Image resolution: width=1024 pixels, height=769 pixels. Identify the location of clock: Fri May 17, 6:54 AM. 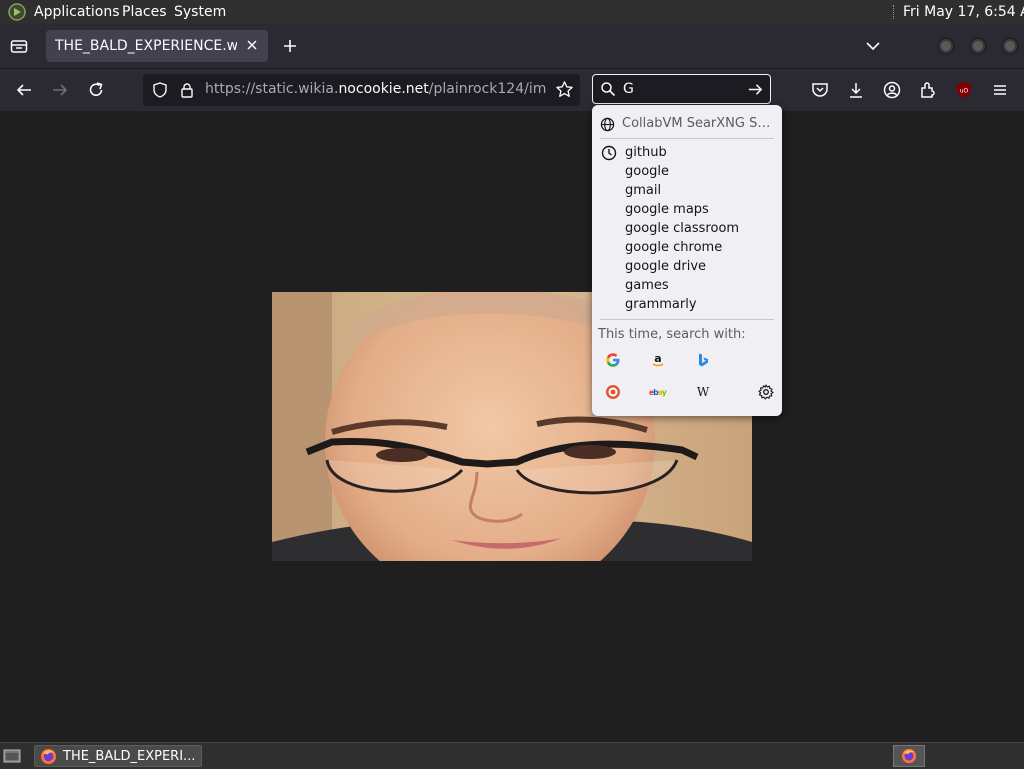
(963, 12).